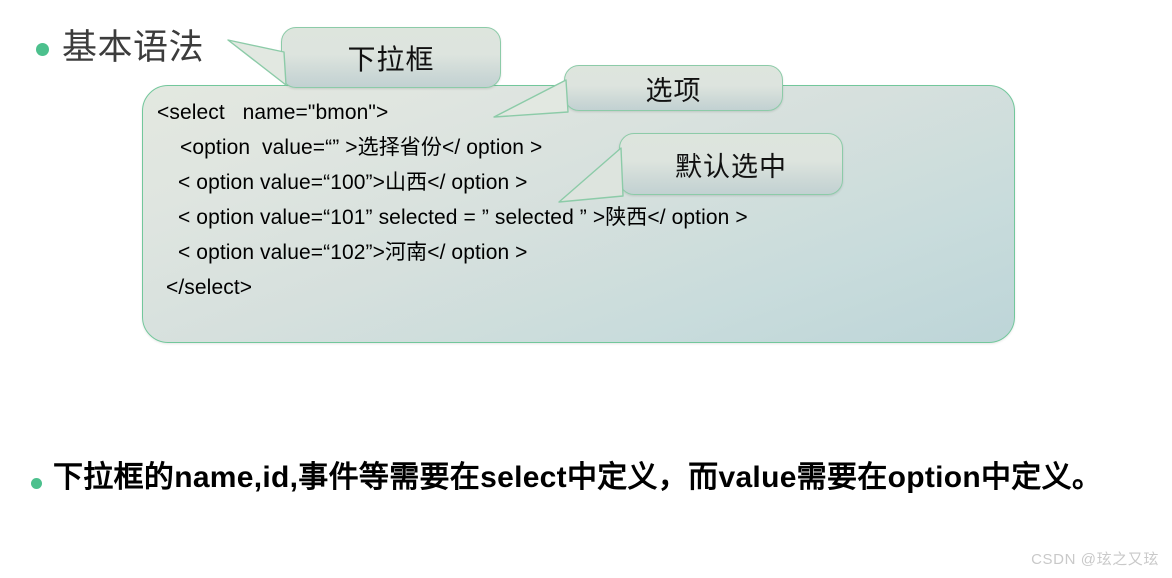 This screenshot has width=1172, height=578. I want to click on callout-tail-dropdown, so click(257, 62).